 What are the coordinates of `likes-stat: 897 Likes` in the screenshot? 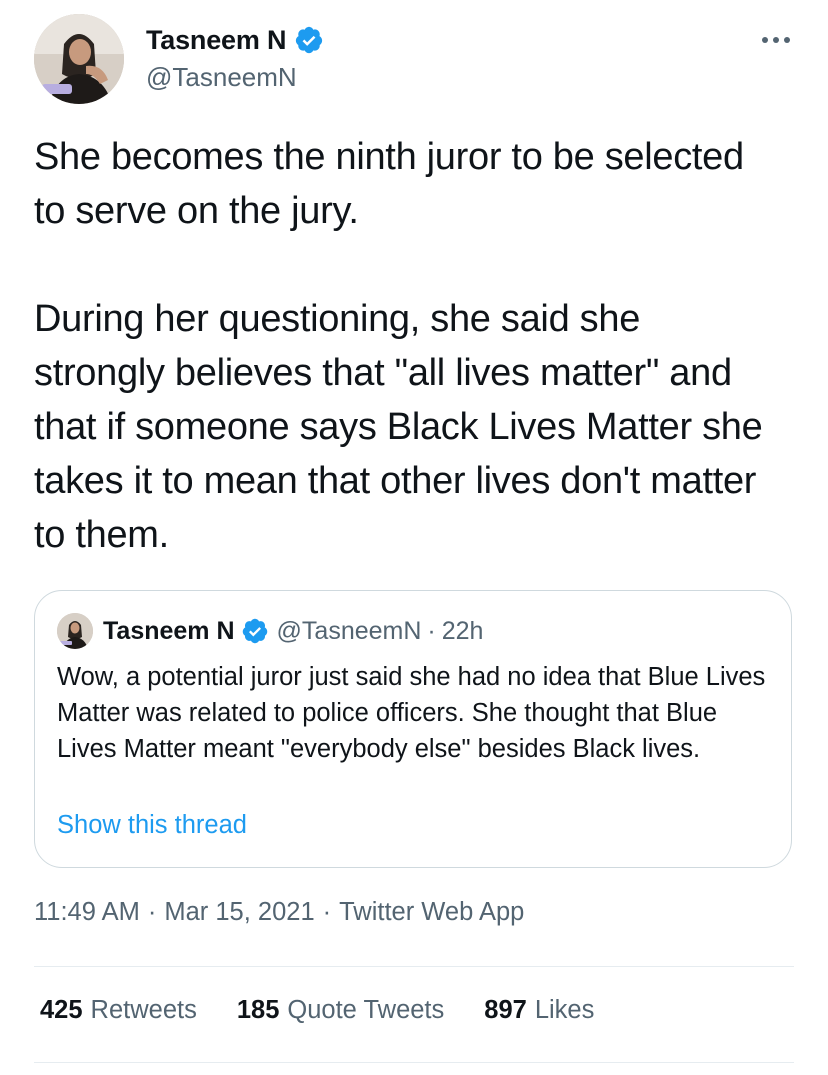 It's located at (539, 1010).